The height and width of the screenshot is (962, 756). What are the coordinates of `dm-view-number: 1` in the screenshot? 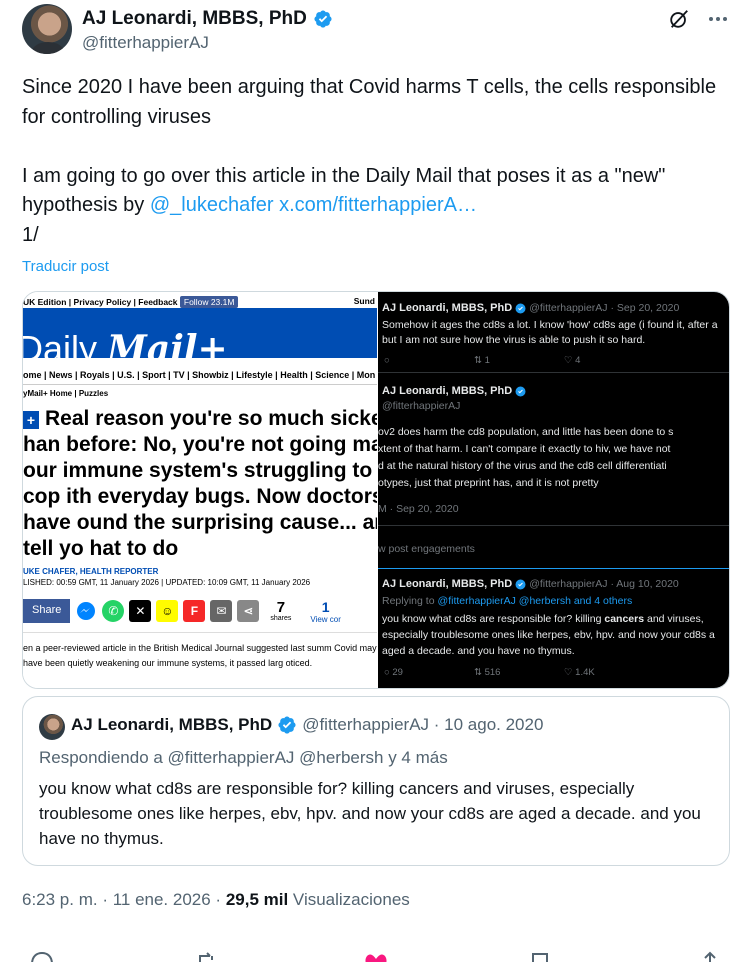 It's located at (325, 606).